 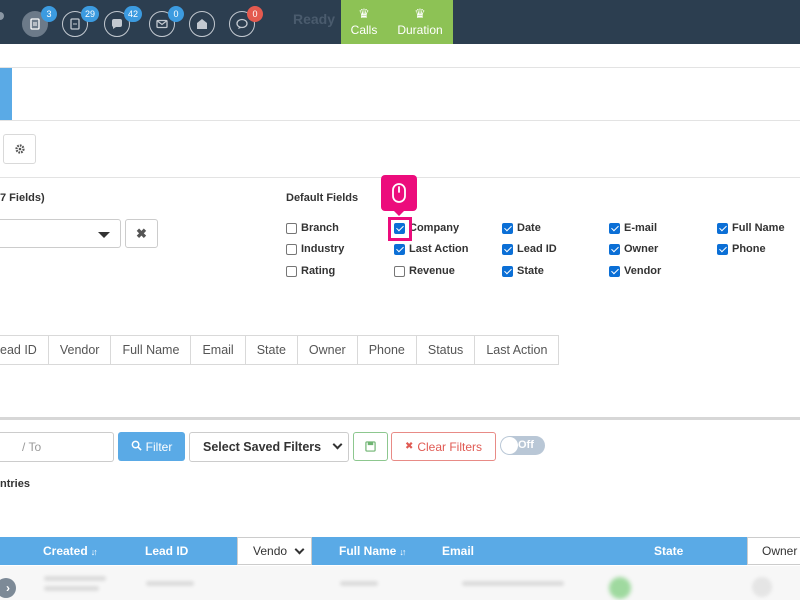 I want to click on comment-badge: 0, so click(x=255, y=14).